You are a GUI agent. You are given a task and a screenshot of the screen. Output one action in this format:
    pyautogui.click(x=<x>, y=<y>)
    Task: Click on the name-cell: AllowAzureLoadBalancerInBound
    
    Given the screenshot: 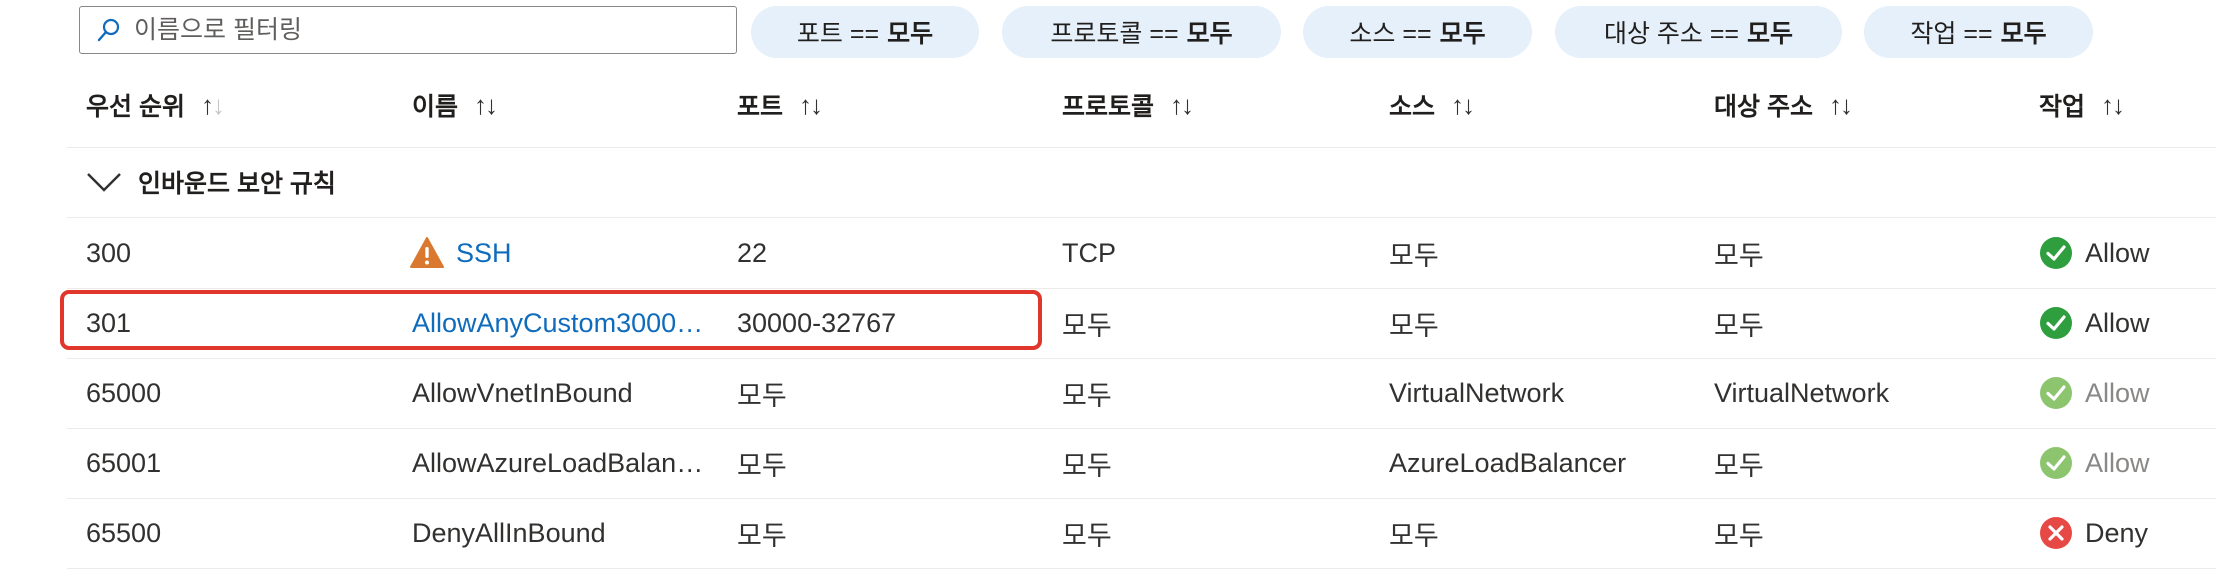 What is the action you would take?
    pyautogui.click(x=560, y=463)
    